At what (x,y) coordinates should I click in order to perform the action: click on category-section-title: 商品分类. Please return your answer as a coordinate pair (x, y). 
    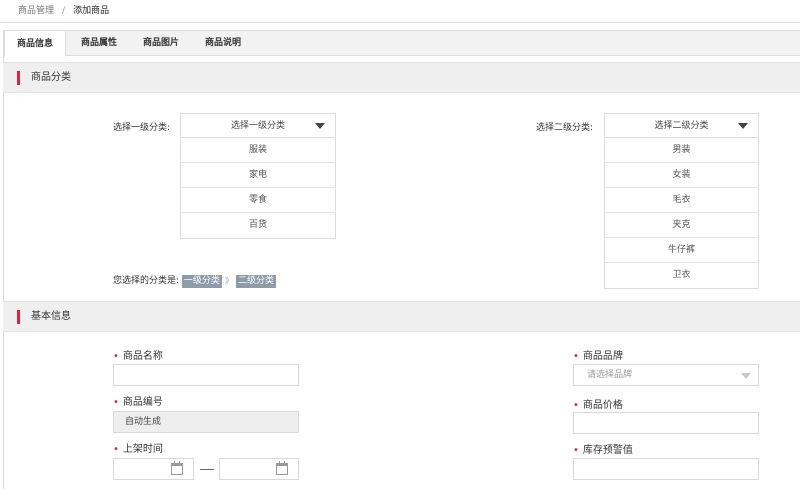
    Looking at the image, I should click on (51, 77).